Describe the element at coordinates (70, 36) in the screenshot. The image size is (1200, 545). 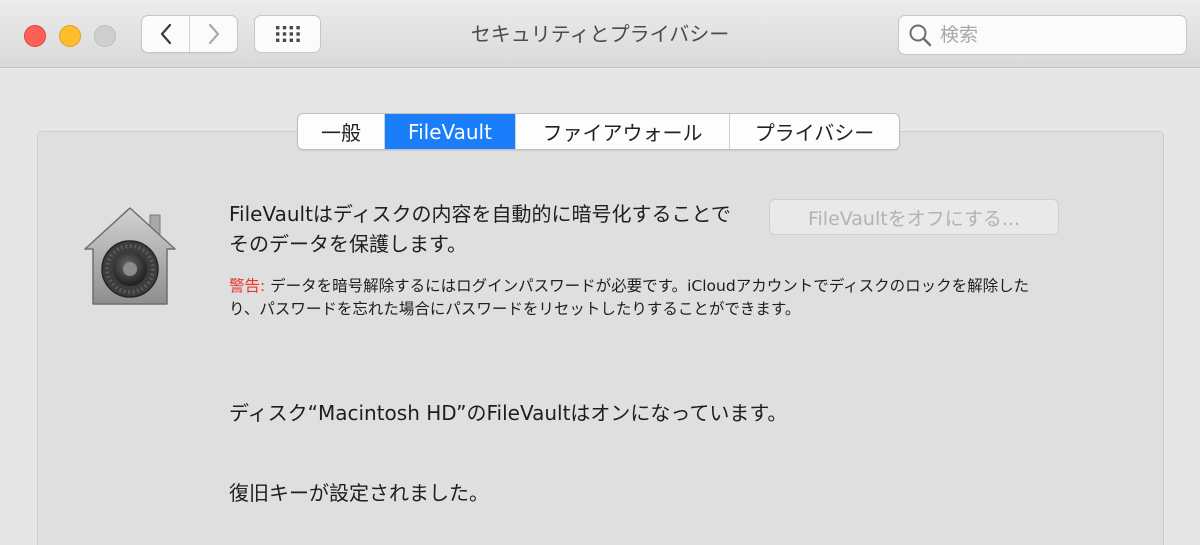
I see `minimize-window-button` at that location.